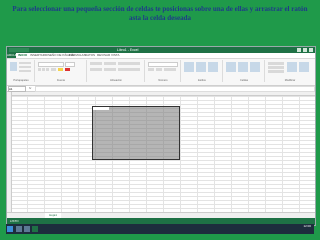 This screenshot has width=320, height=240. I want to click on minimize-icon, so click(299, 50).